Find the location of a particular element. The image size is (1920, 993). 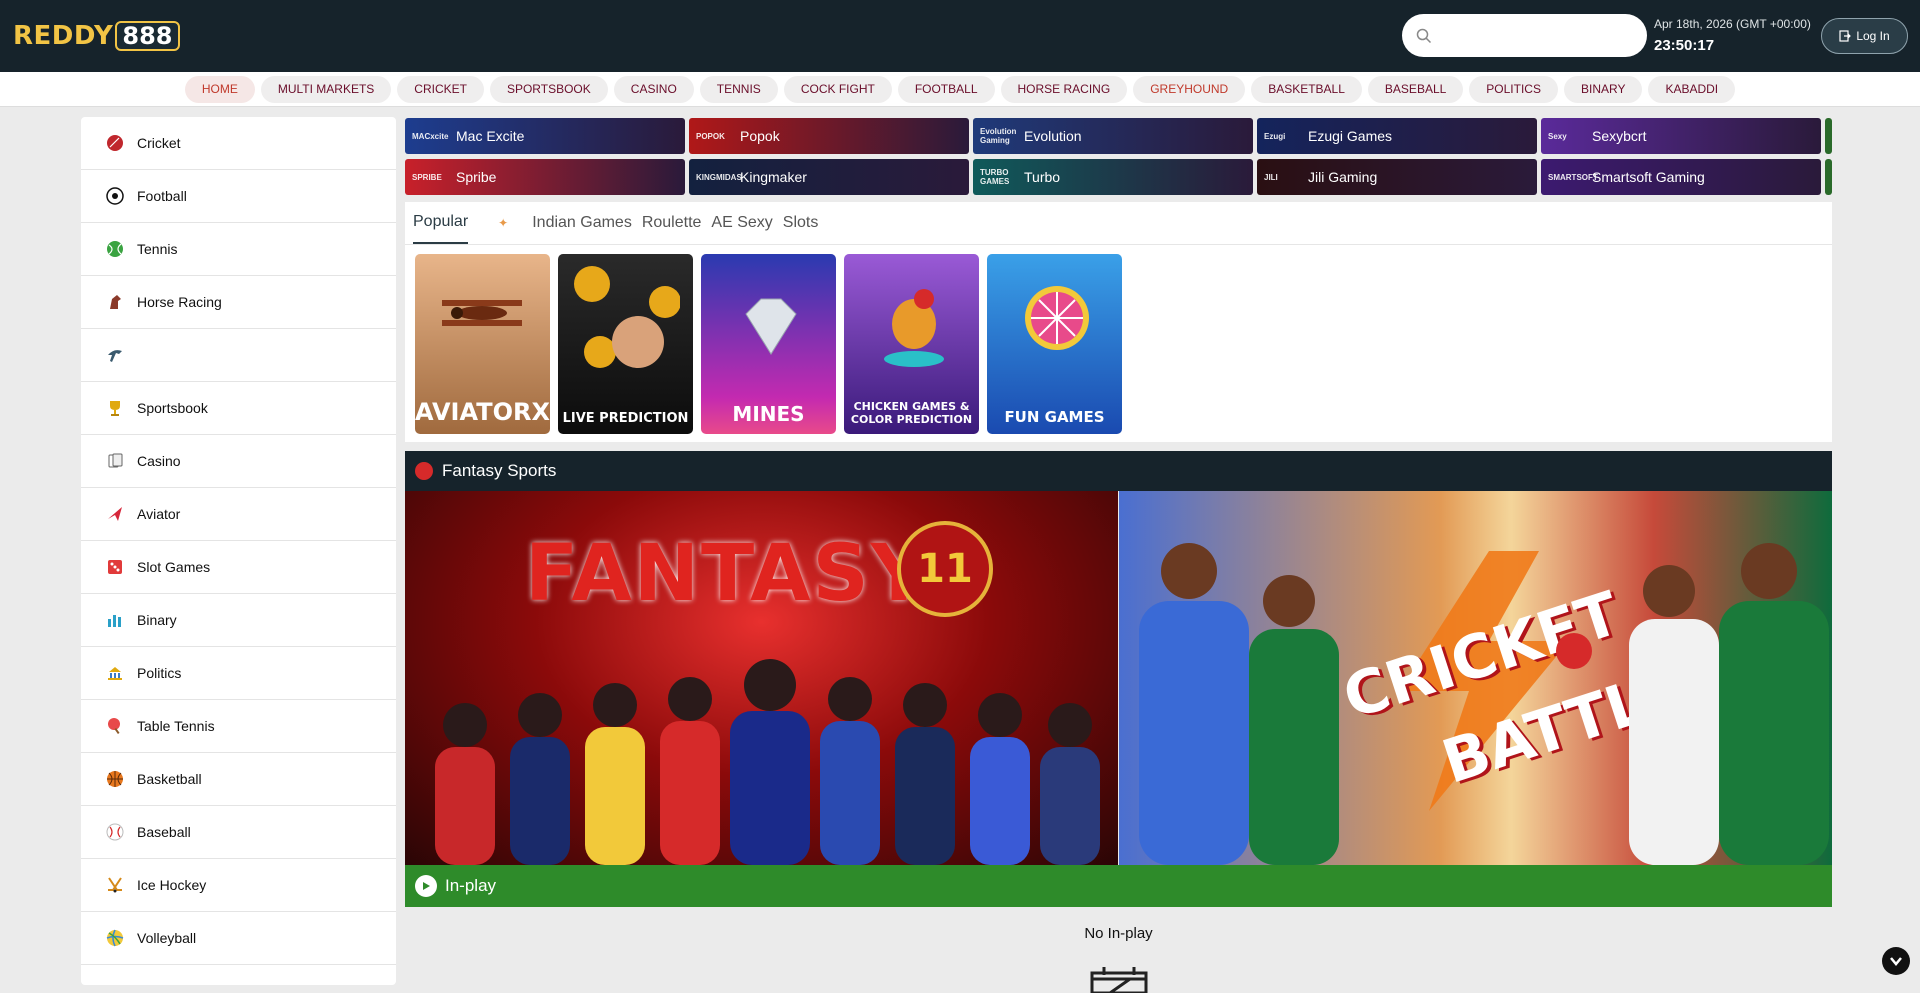

provider-popok: POPOK Popok is located at coordinates (829, 136).